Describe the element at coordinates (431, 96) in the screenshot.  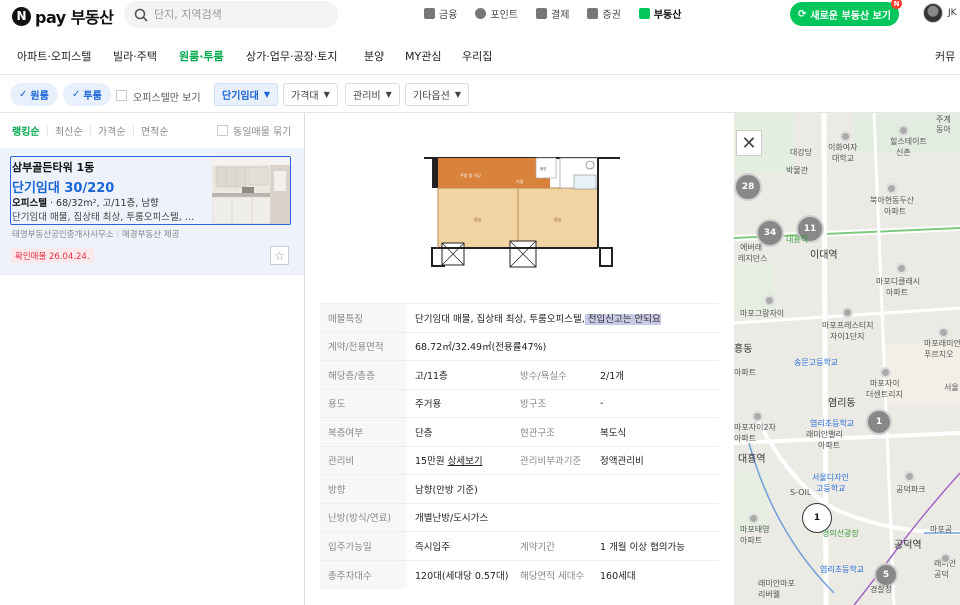
I see `select-value: 기타옵션` at that location.